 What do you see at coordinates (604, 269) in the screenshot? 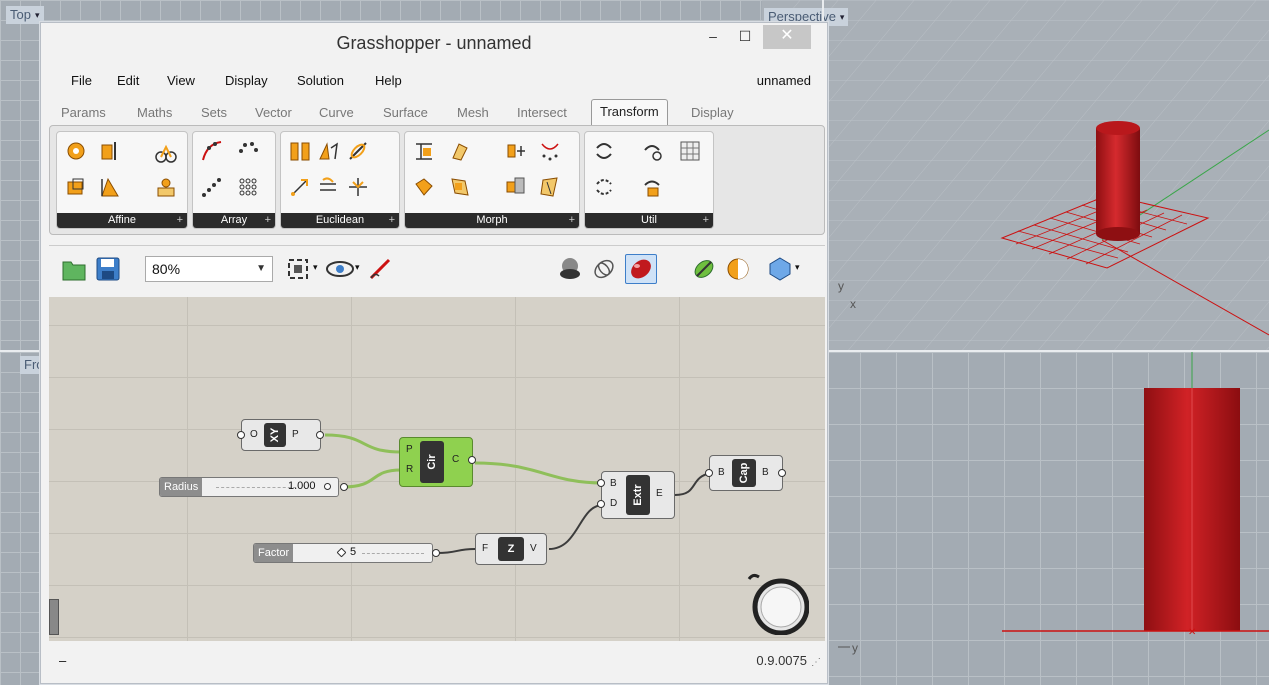
I see `wireframe-preview-icon` at bounding box center [604, 269].